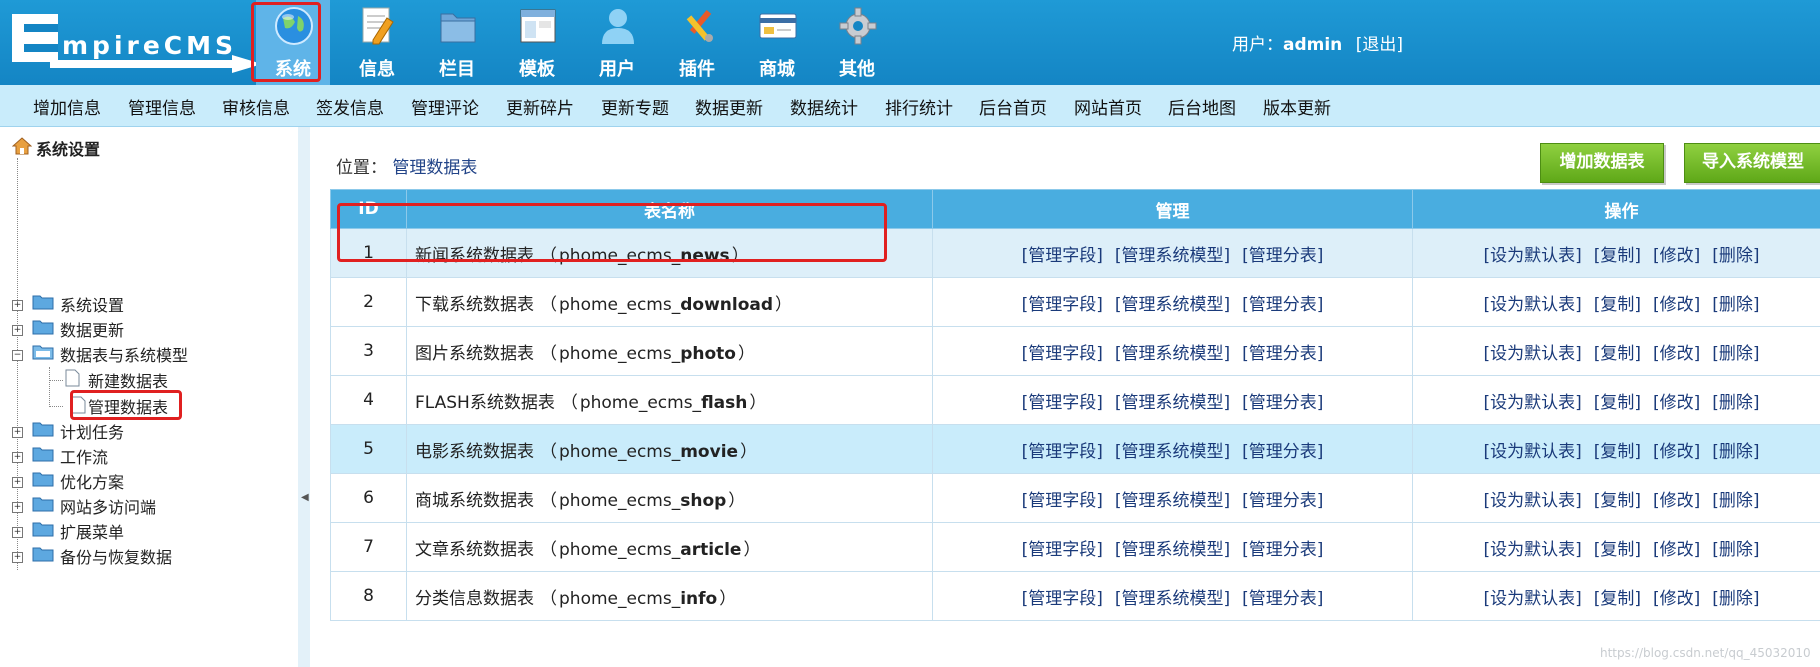 The width and height of the screenshot is (1820, 667). What do you see at coordinates (67, 106) in the screenshot?
I see `subnav-add-info: 增加信息` at bounding box center [67, 106].